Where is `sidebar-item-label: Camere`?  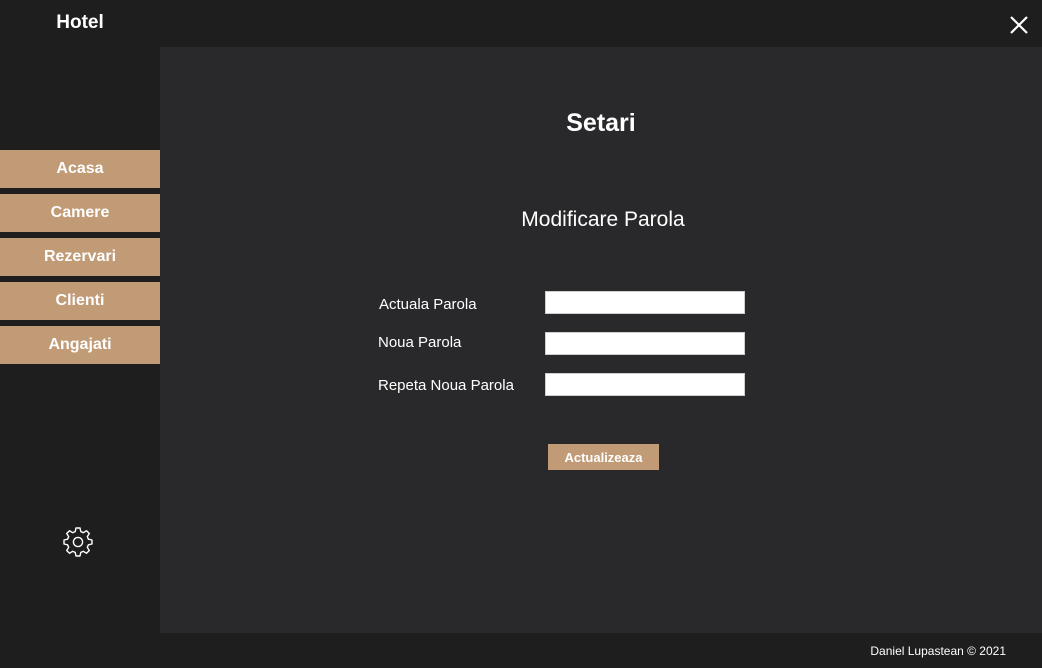 sidebar-item-label: Camere is located at coordinates (80, 212).